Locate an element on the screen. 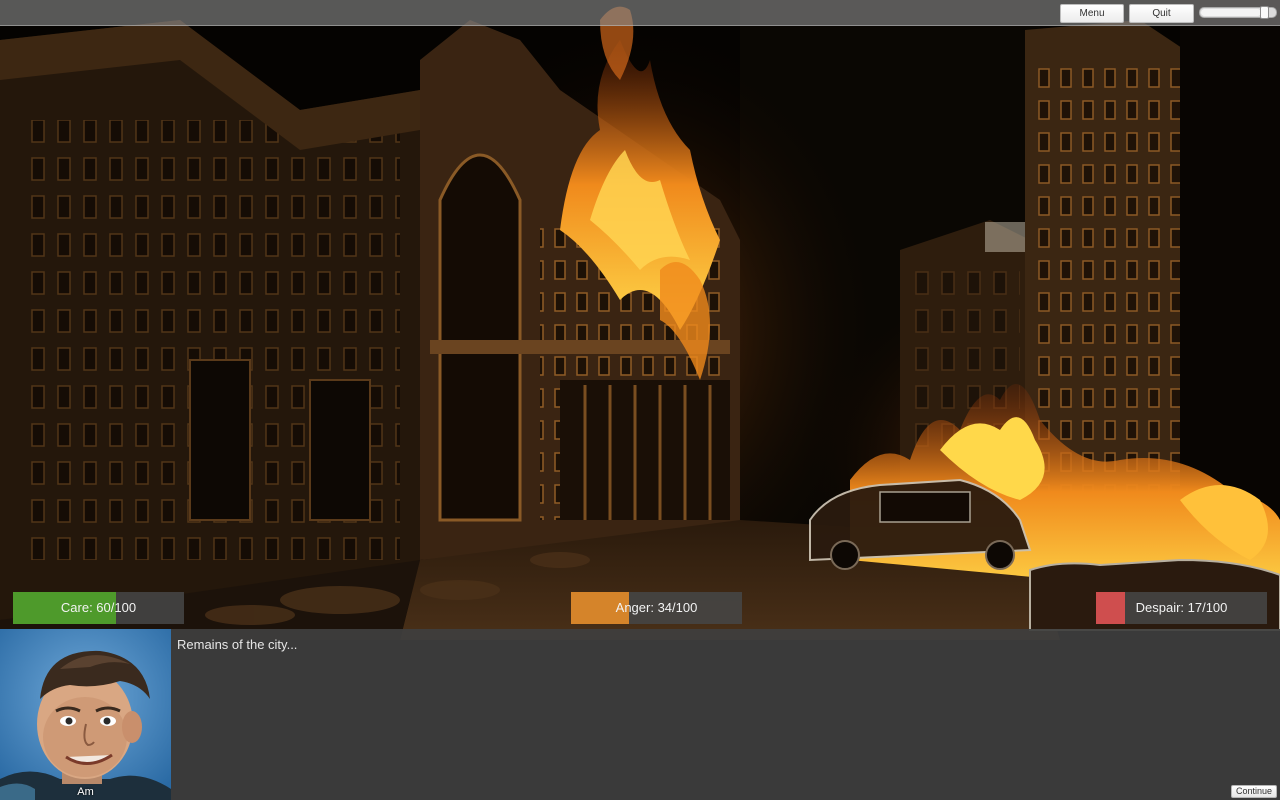 The width and height of the screenshot is (1280, 800). care-meter: Care: 60/100 is located at coordinates (98, 608).